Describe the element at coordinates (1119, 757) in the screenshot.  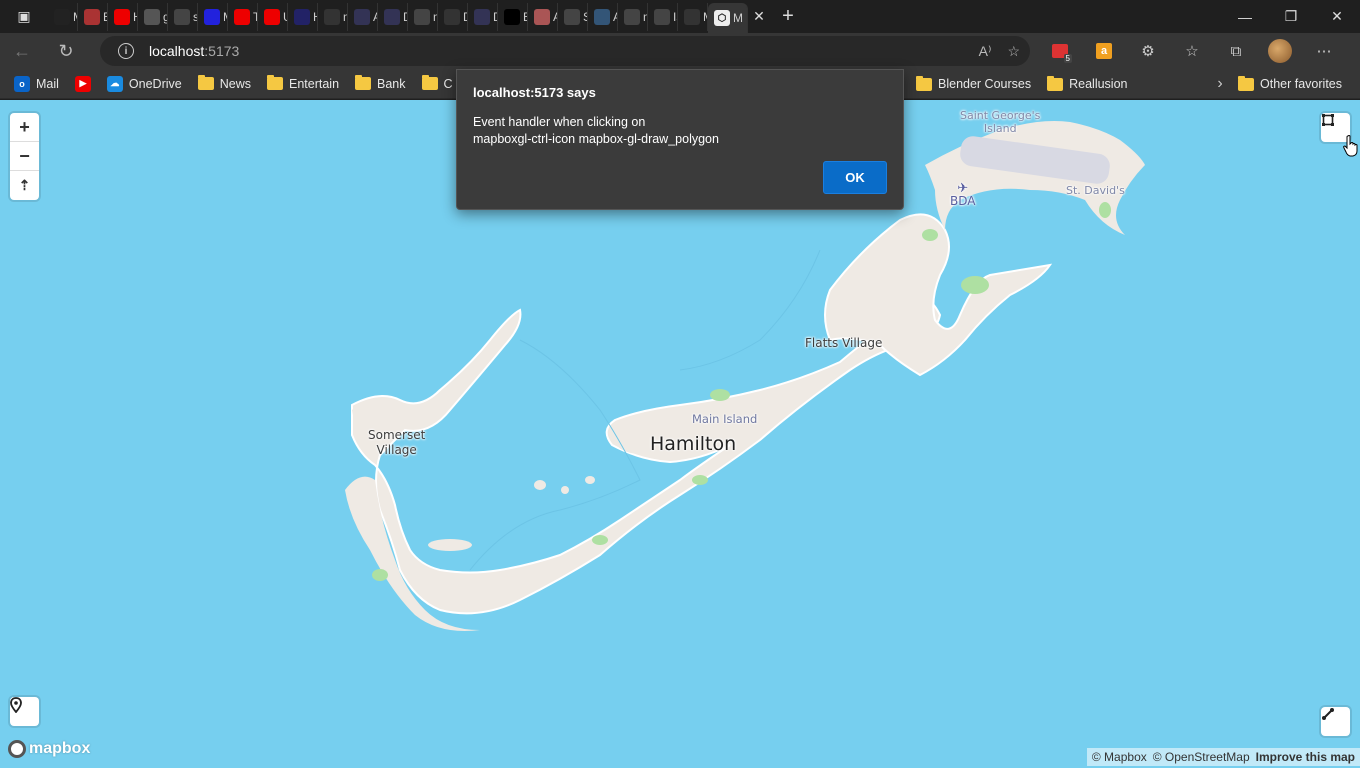
I see `attribution-mapbox: © Mapbox` at that location.